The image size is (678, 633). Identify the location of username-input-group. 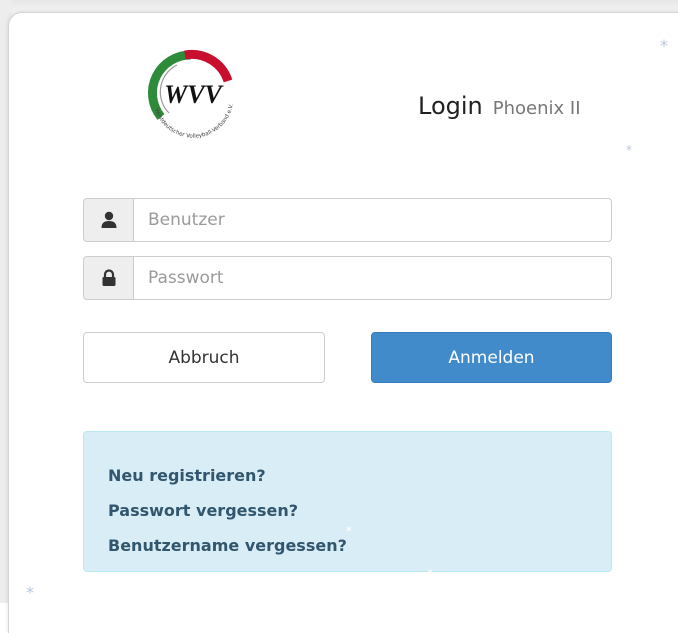
(347, 220).